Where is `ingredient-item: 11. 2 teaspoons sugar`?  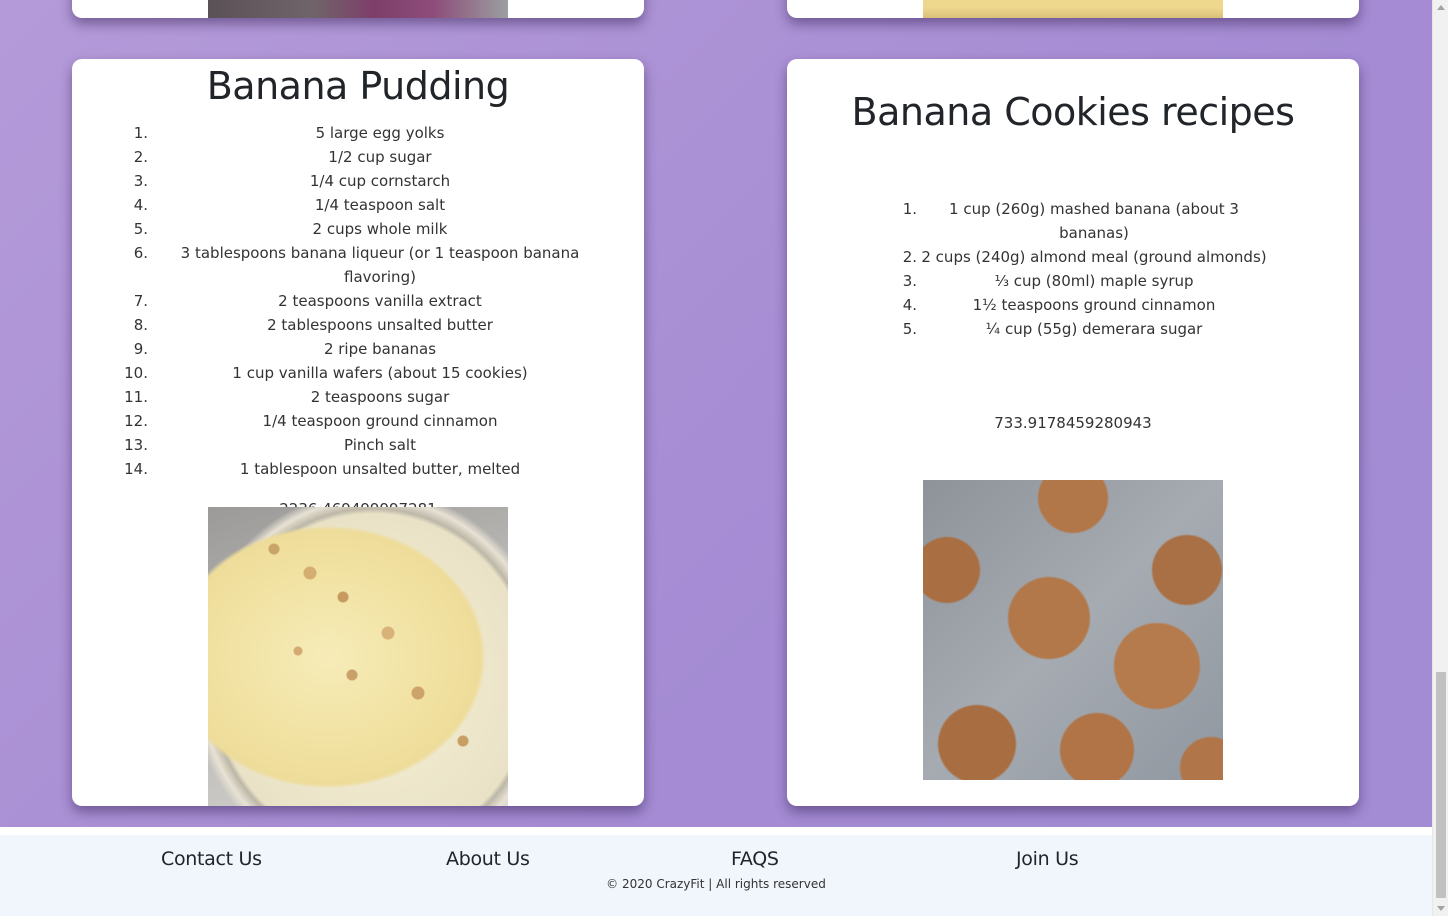
ingredient-item: 11. 2 teaspoons sugar is located at coordinates (358, 397).